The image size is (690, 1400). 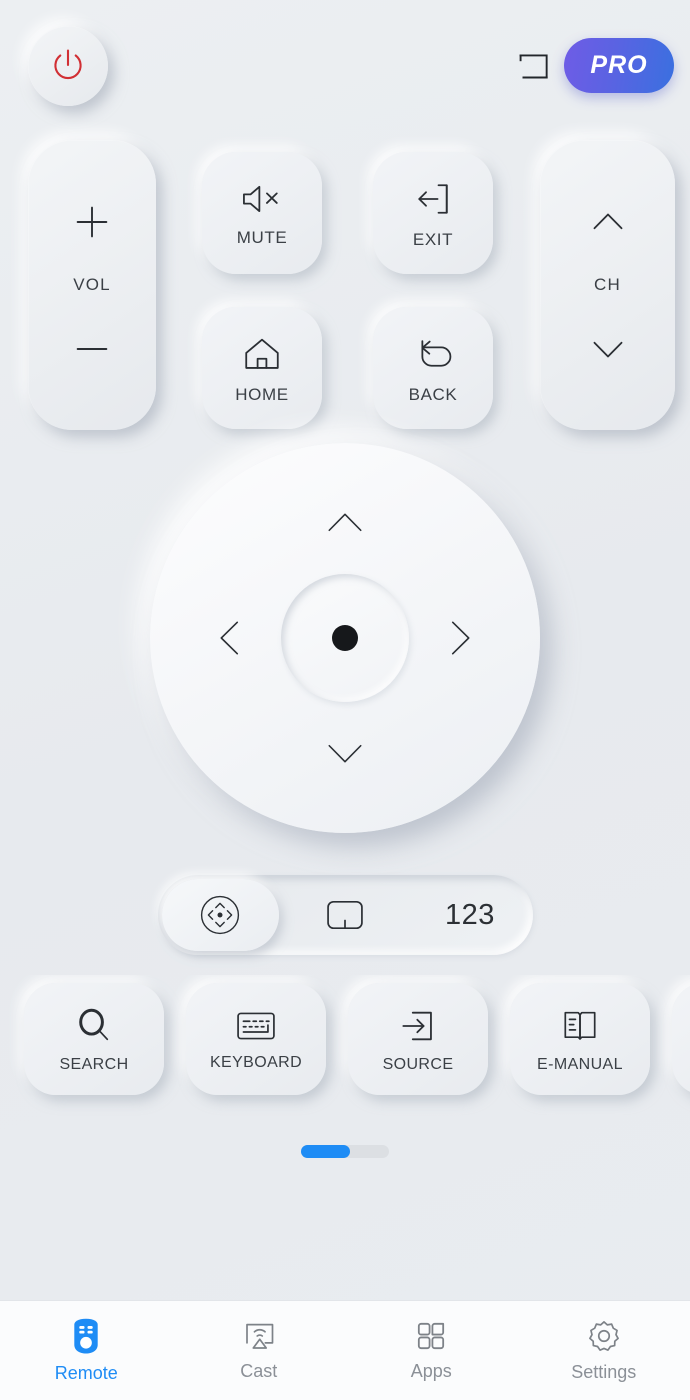 I want to click on dpad-up-button, so click(x=345, y=523).